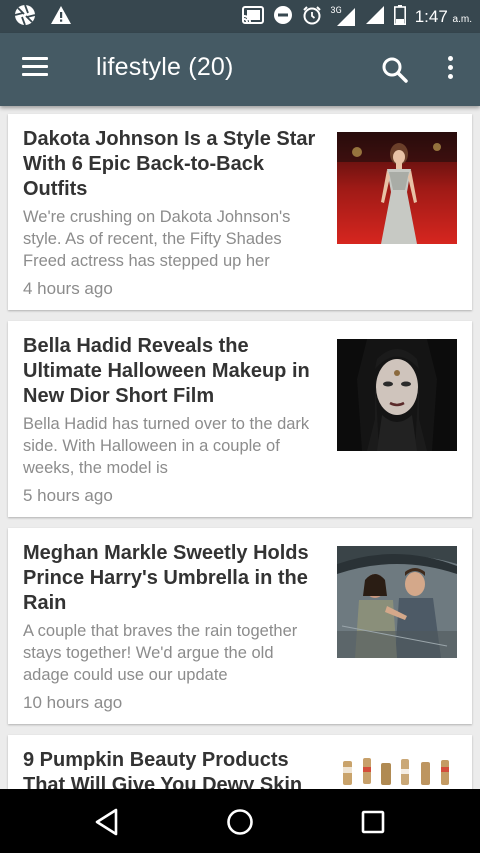 This screenshot has width=480, height=853. I want to click on alarm-icon, so click(312, 17).